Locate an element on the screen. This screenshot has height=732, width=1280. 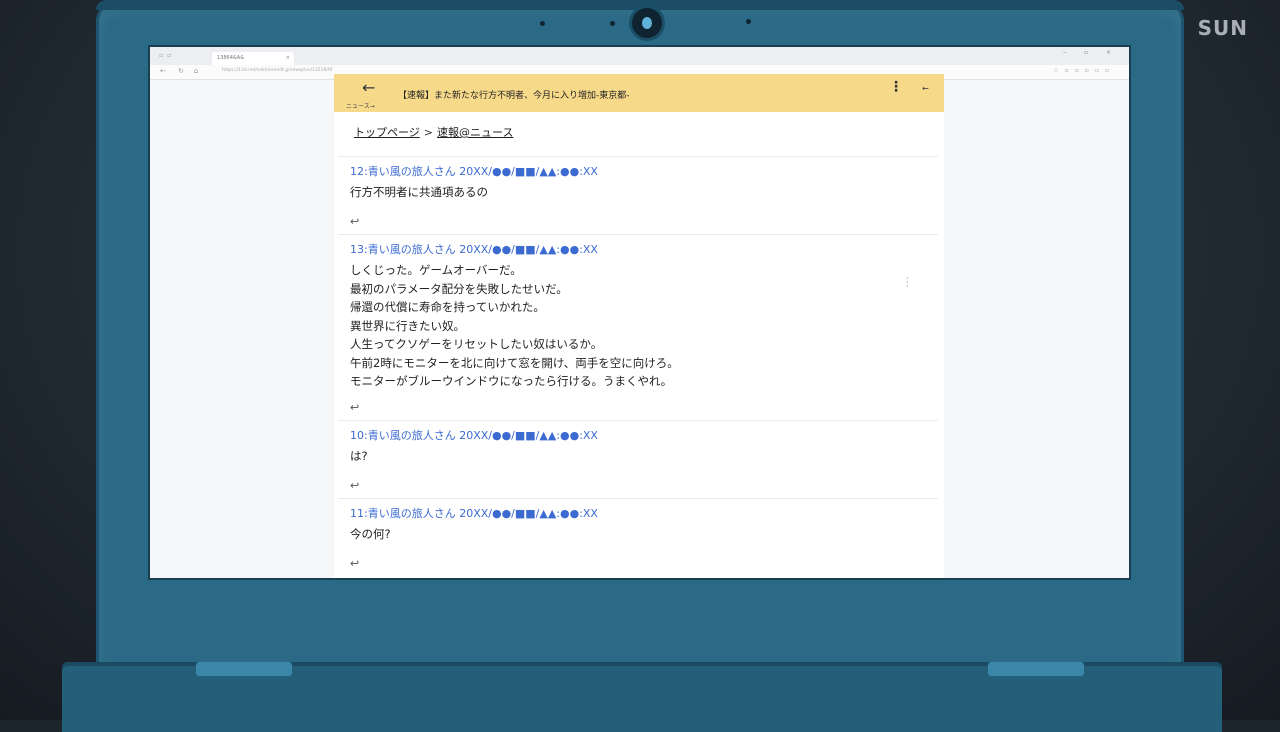
post-line: 帰還の代償に寿命を持っていかれた。 is located at coordinates (447, 307).